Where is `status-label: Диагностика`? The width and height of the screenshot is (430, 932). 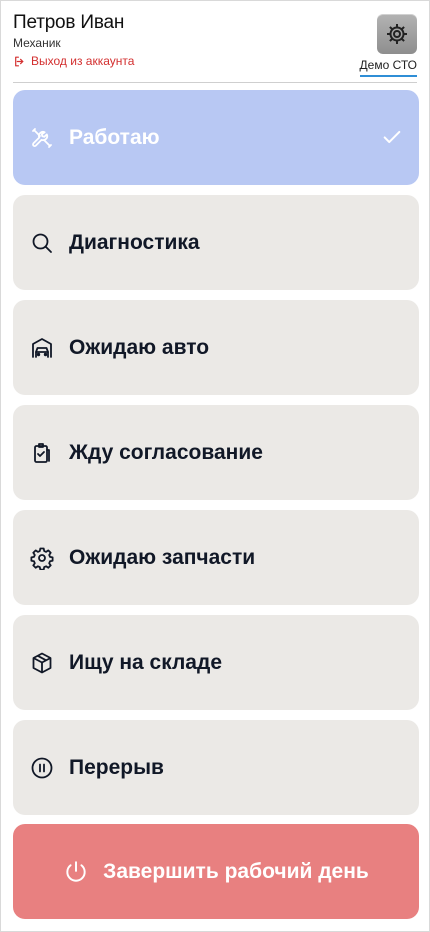 status-label: Диагностика is located at coordinates (134, 242).